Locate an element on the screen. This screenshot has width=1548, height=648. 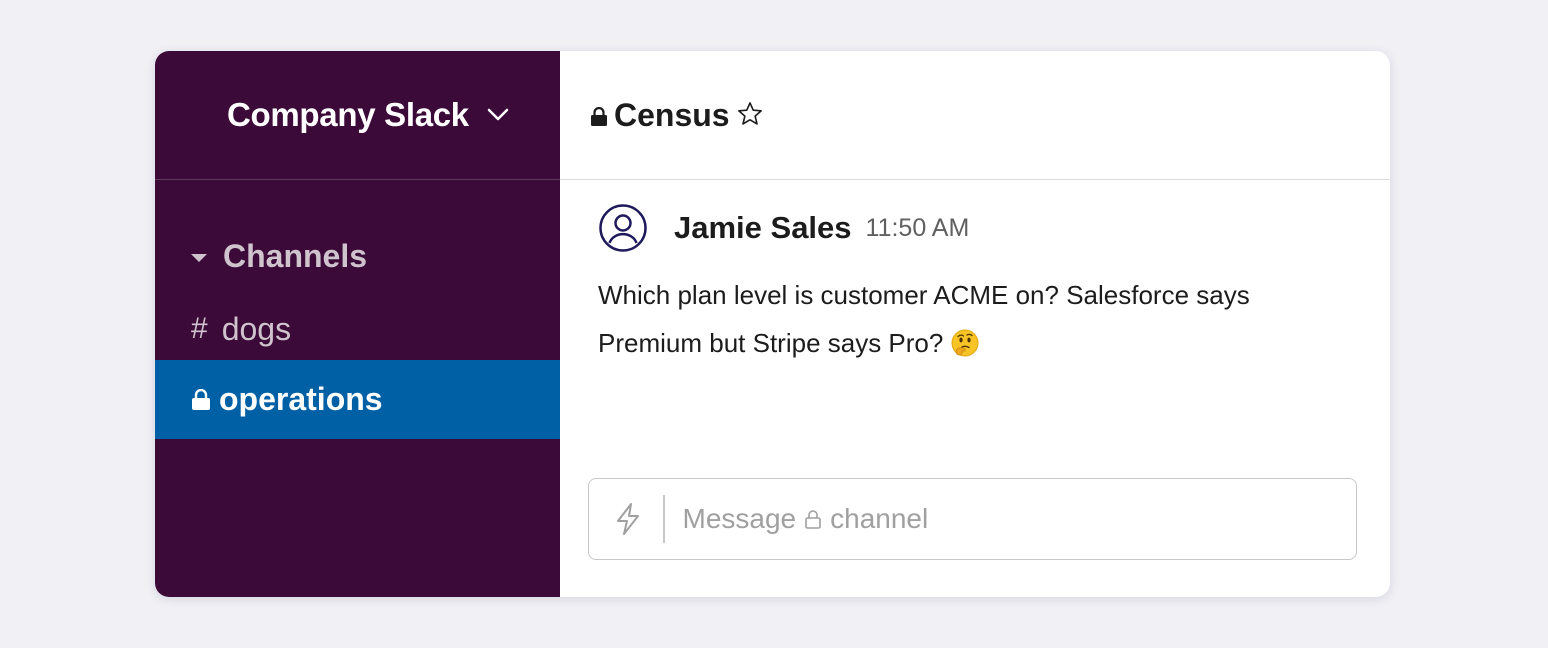
workspace-switcher: Company Slack is located at coordinates (357, 115).